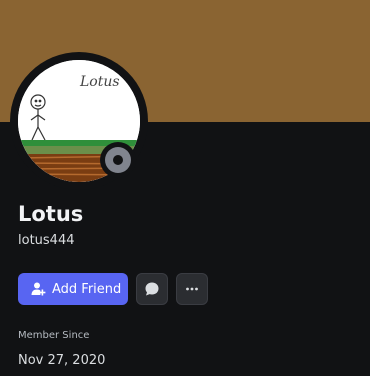 This screenshot has height=376, width=370. What do you see at coordinates (99, 82) in the screenshot?
I see `avatar-logo-text: Lotus` at bounding box center [99, 82].